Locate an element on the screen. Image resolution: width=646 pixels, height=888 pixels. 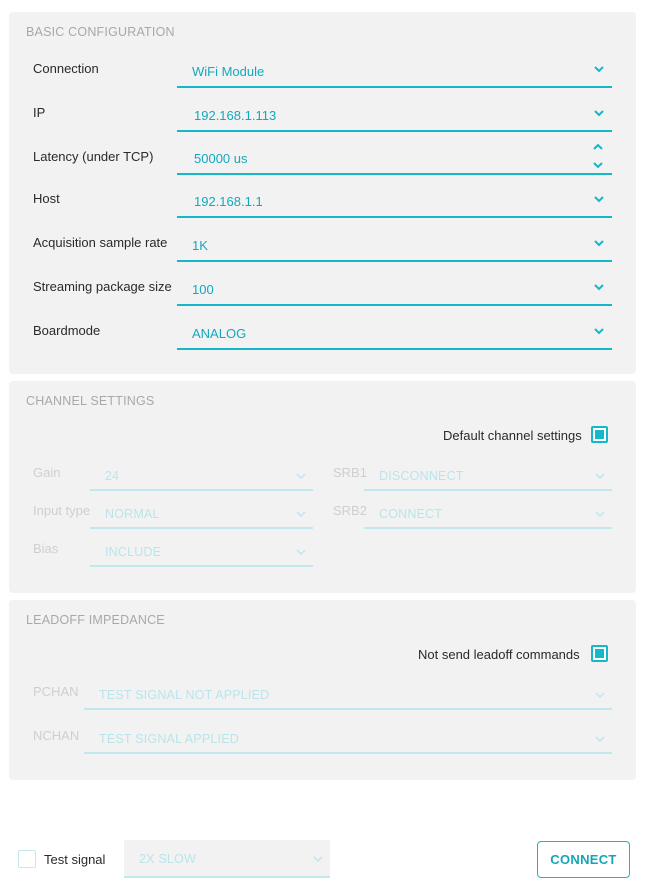
srb1-label: SRB1 is located at coordinates (350, 472).